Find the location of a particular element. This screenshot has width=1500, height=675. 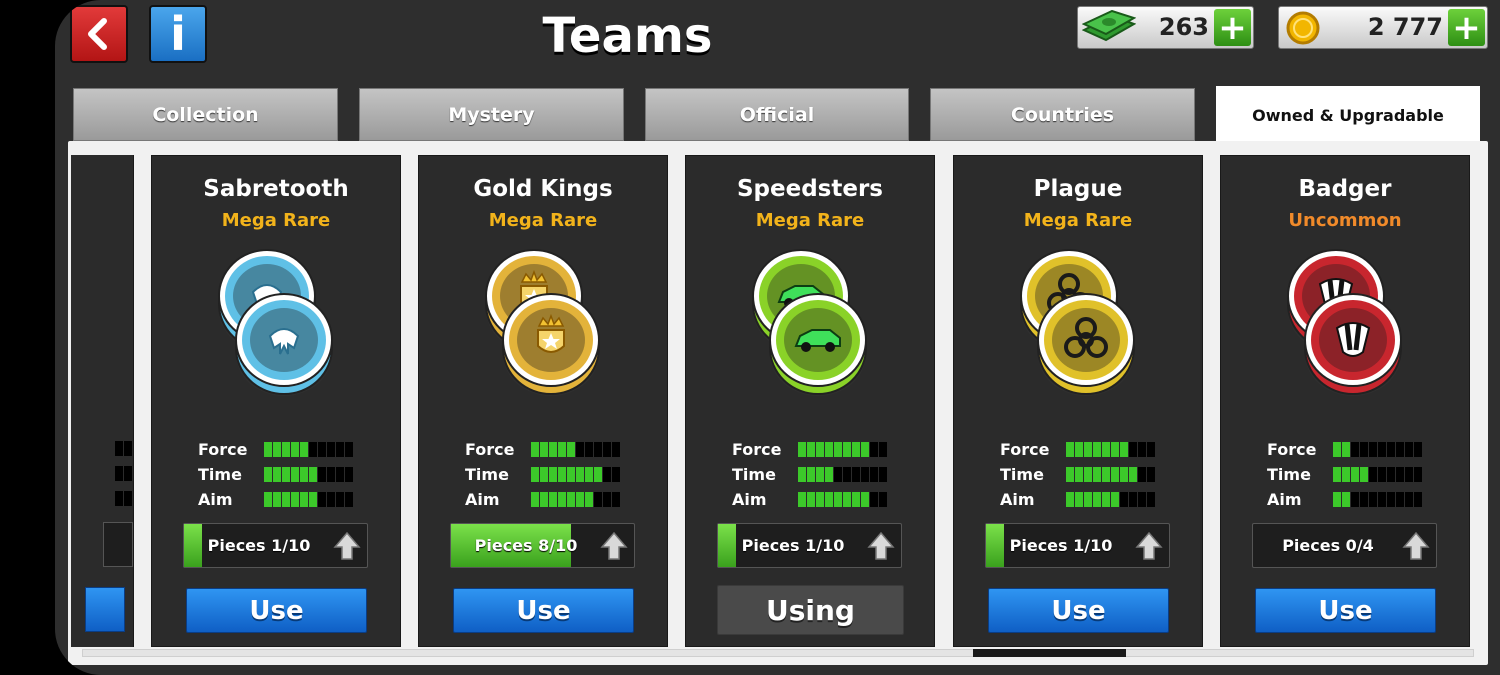

scrollbar-thumb is located at coordinates (1049, 653).